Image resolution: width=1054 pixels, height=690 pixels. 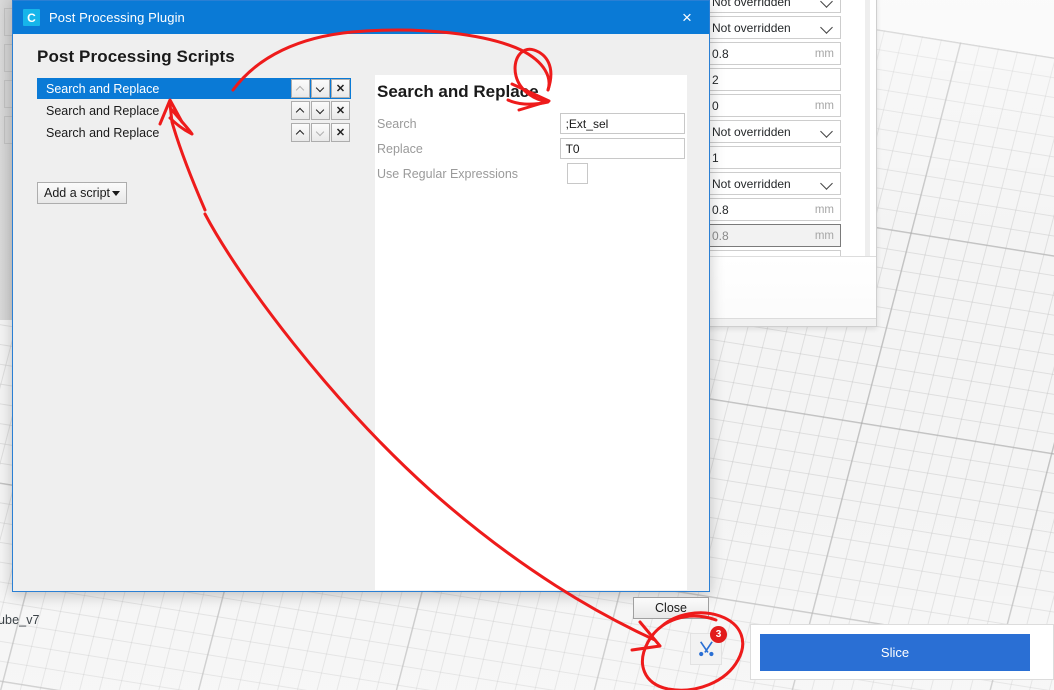 I want to click on setting-value: 1, so click(x=715, y=157).